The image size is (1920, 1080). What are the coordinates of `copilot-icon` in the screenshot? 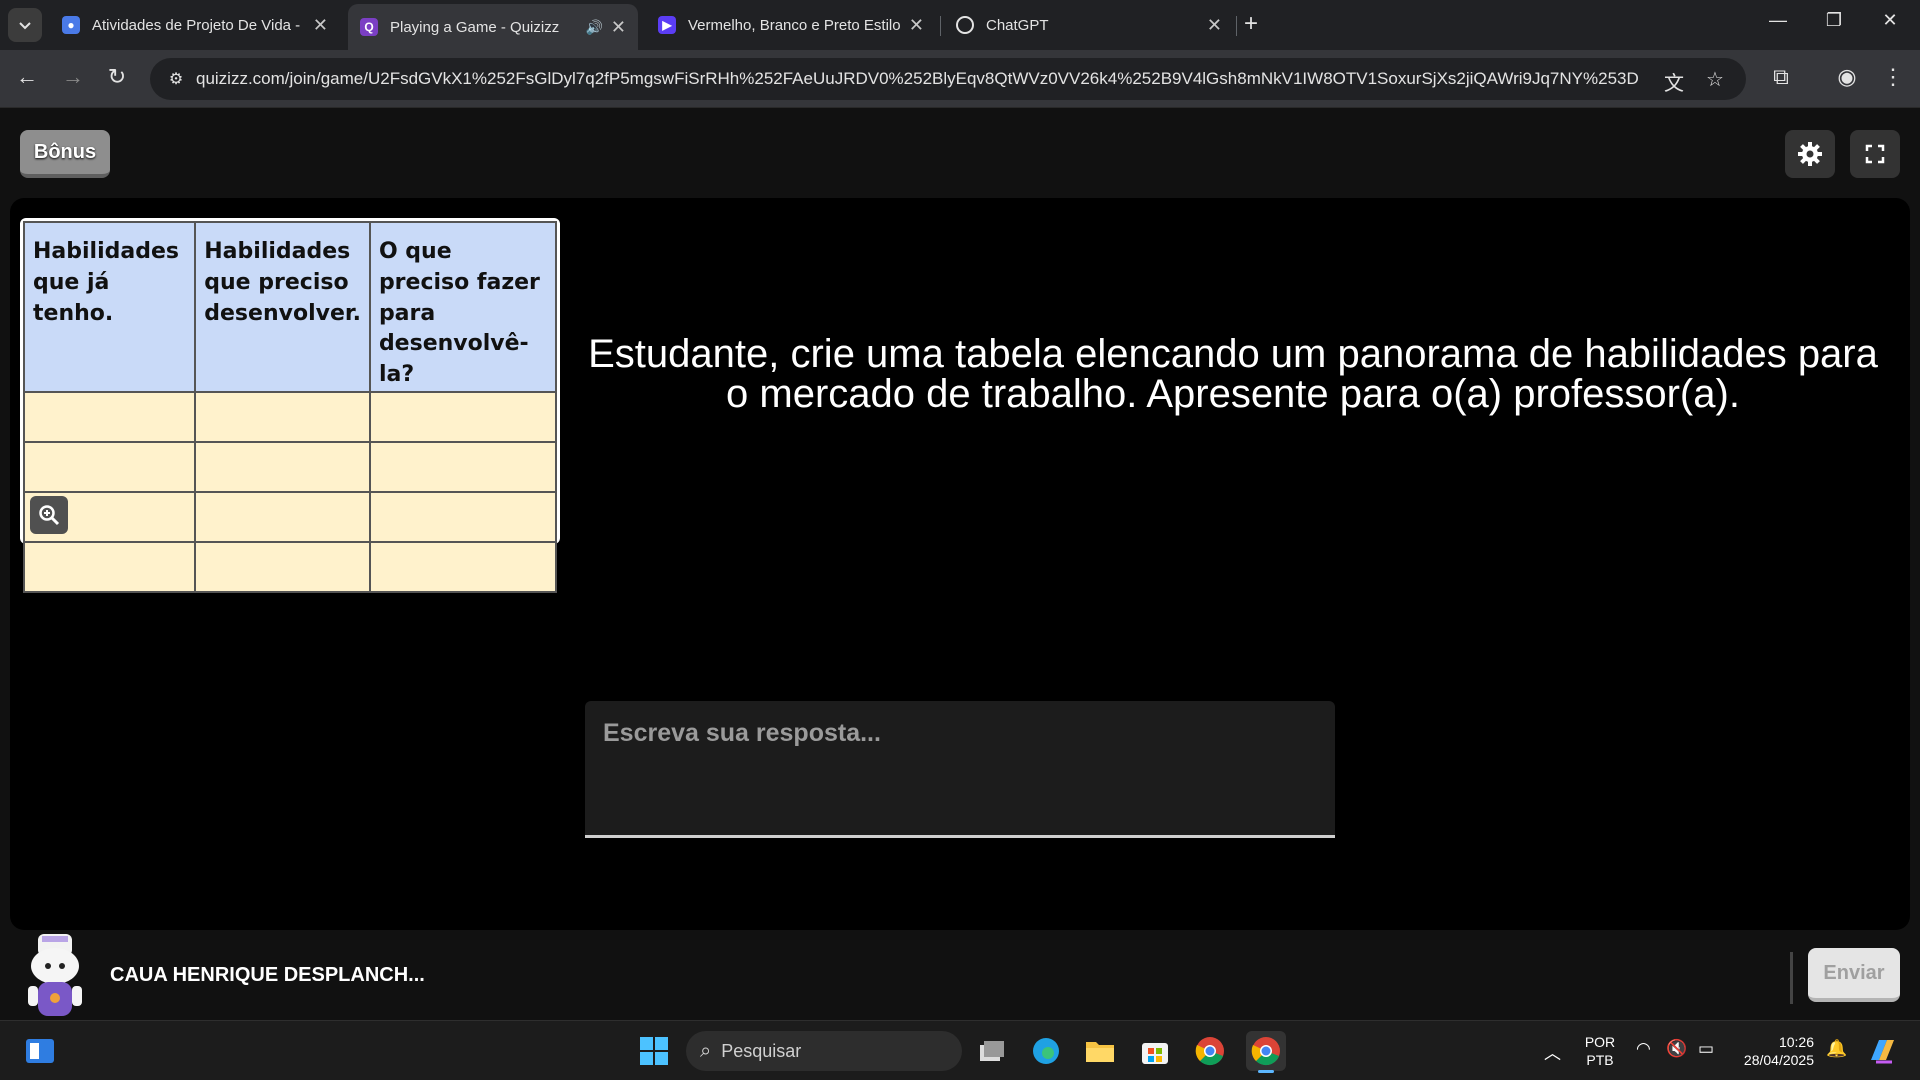 It's located at (1882, 1052).